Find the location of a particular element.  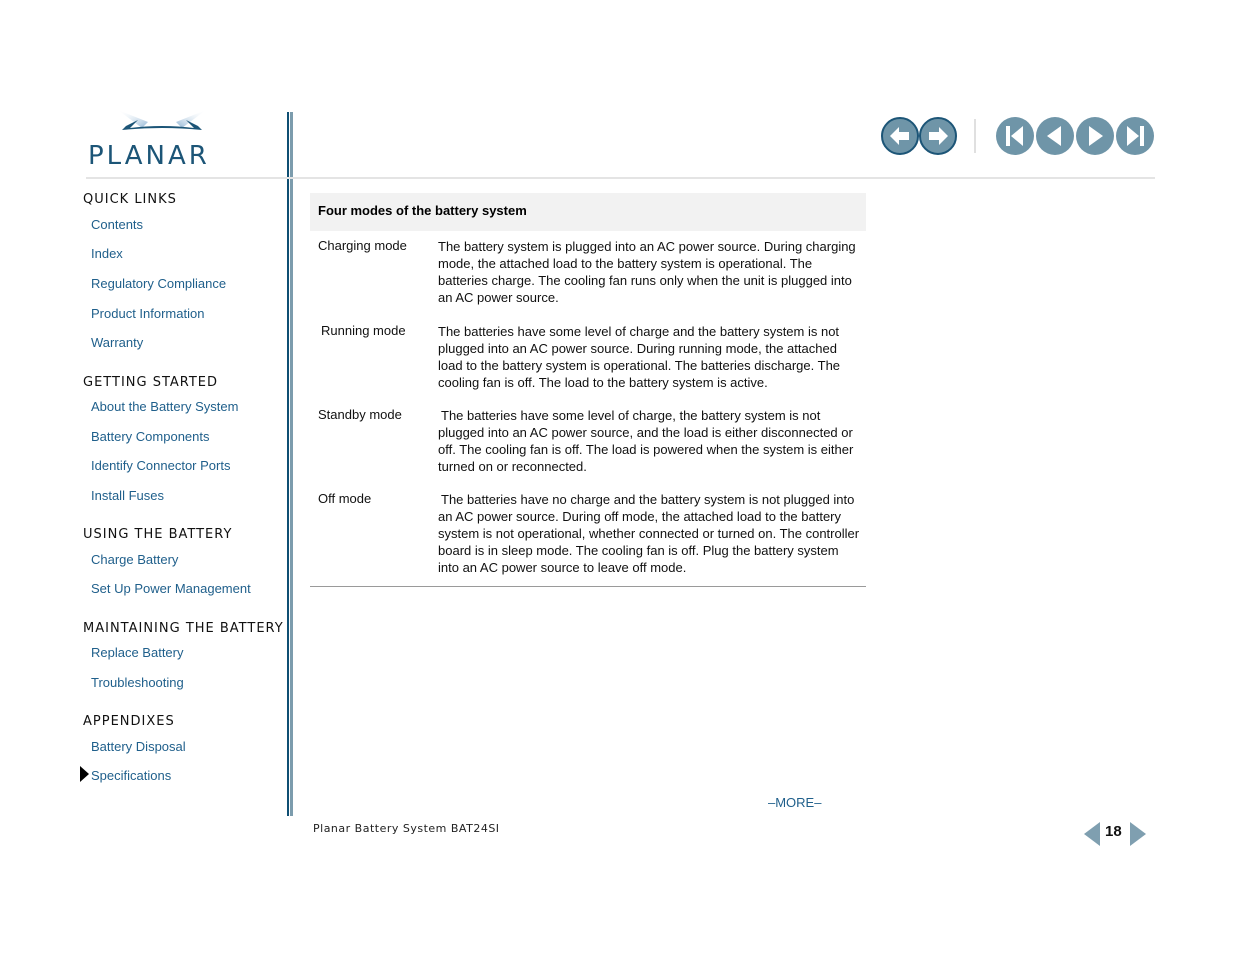

sidebar-link-about-battery-system: About the Battery System is located at coordinates (164, 406).